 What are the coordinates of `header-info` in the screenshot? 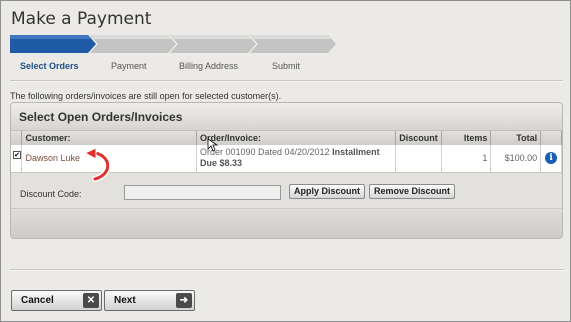 It's located at (551, 138).